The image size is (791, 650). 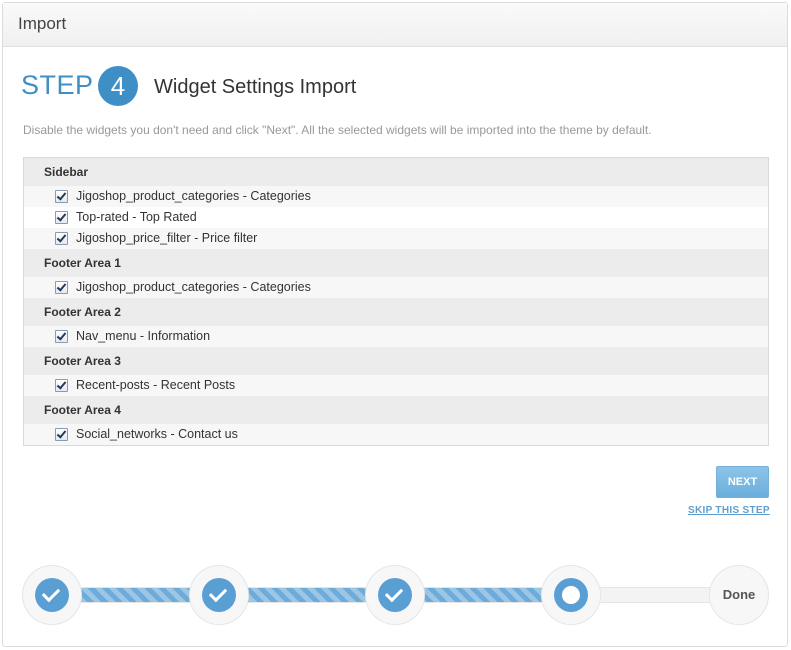 I want to click on step-number-badge: 4, so click(x=118, y=86).